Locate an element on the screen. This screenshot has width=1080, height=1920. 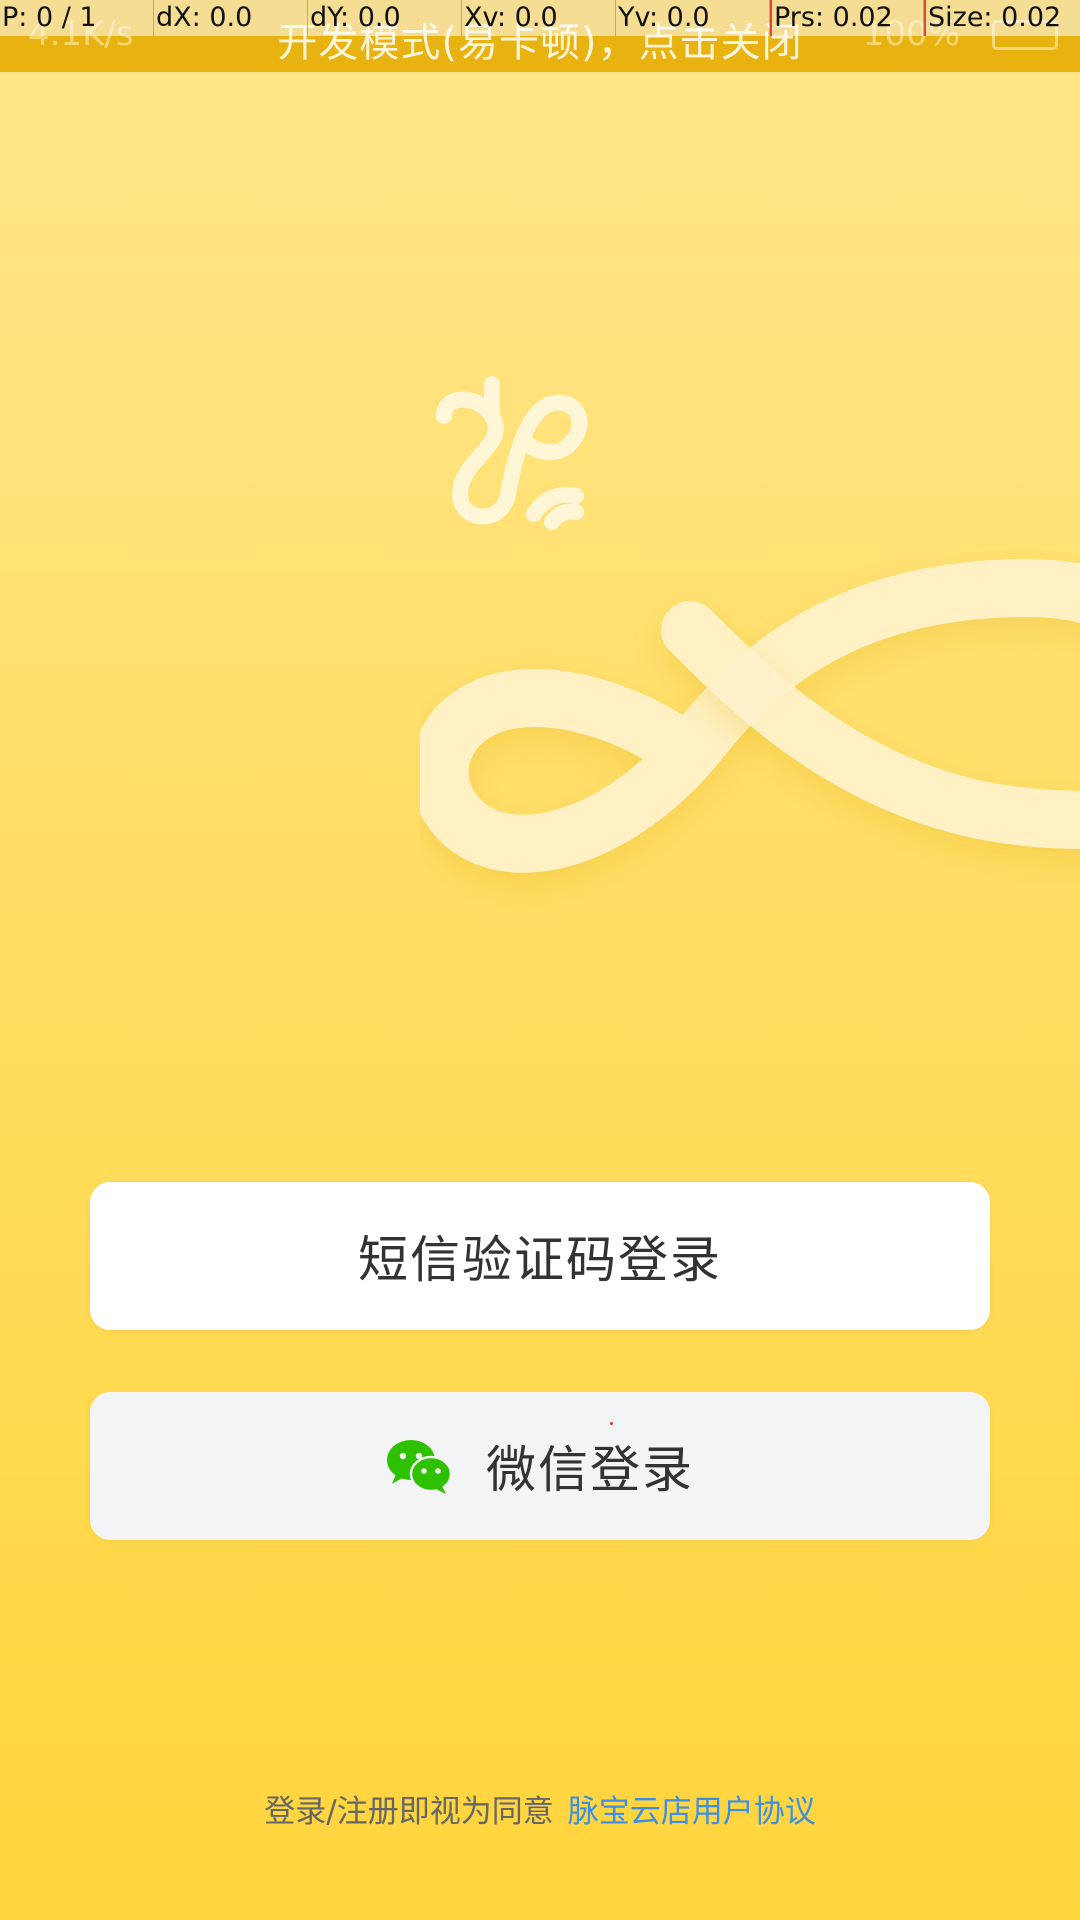
pointer-xv: Xv: 0.0 is located at coordinates (539, 18).